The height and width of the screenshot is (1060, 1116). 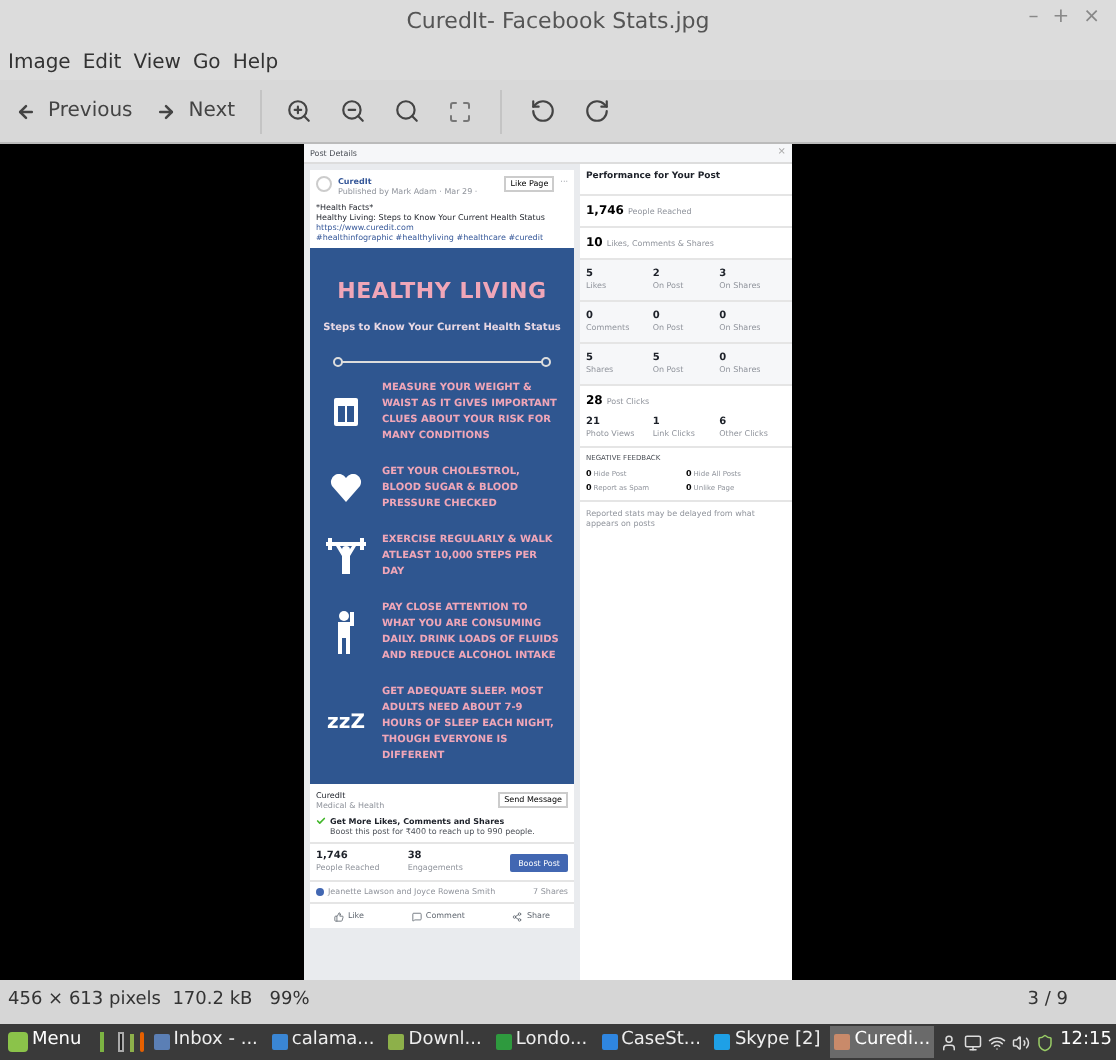 I want to click on display-icon, so click(x=973, y=1042).